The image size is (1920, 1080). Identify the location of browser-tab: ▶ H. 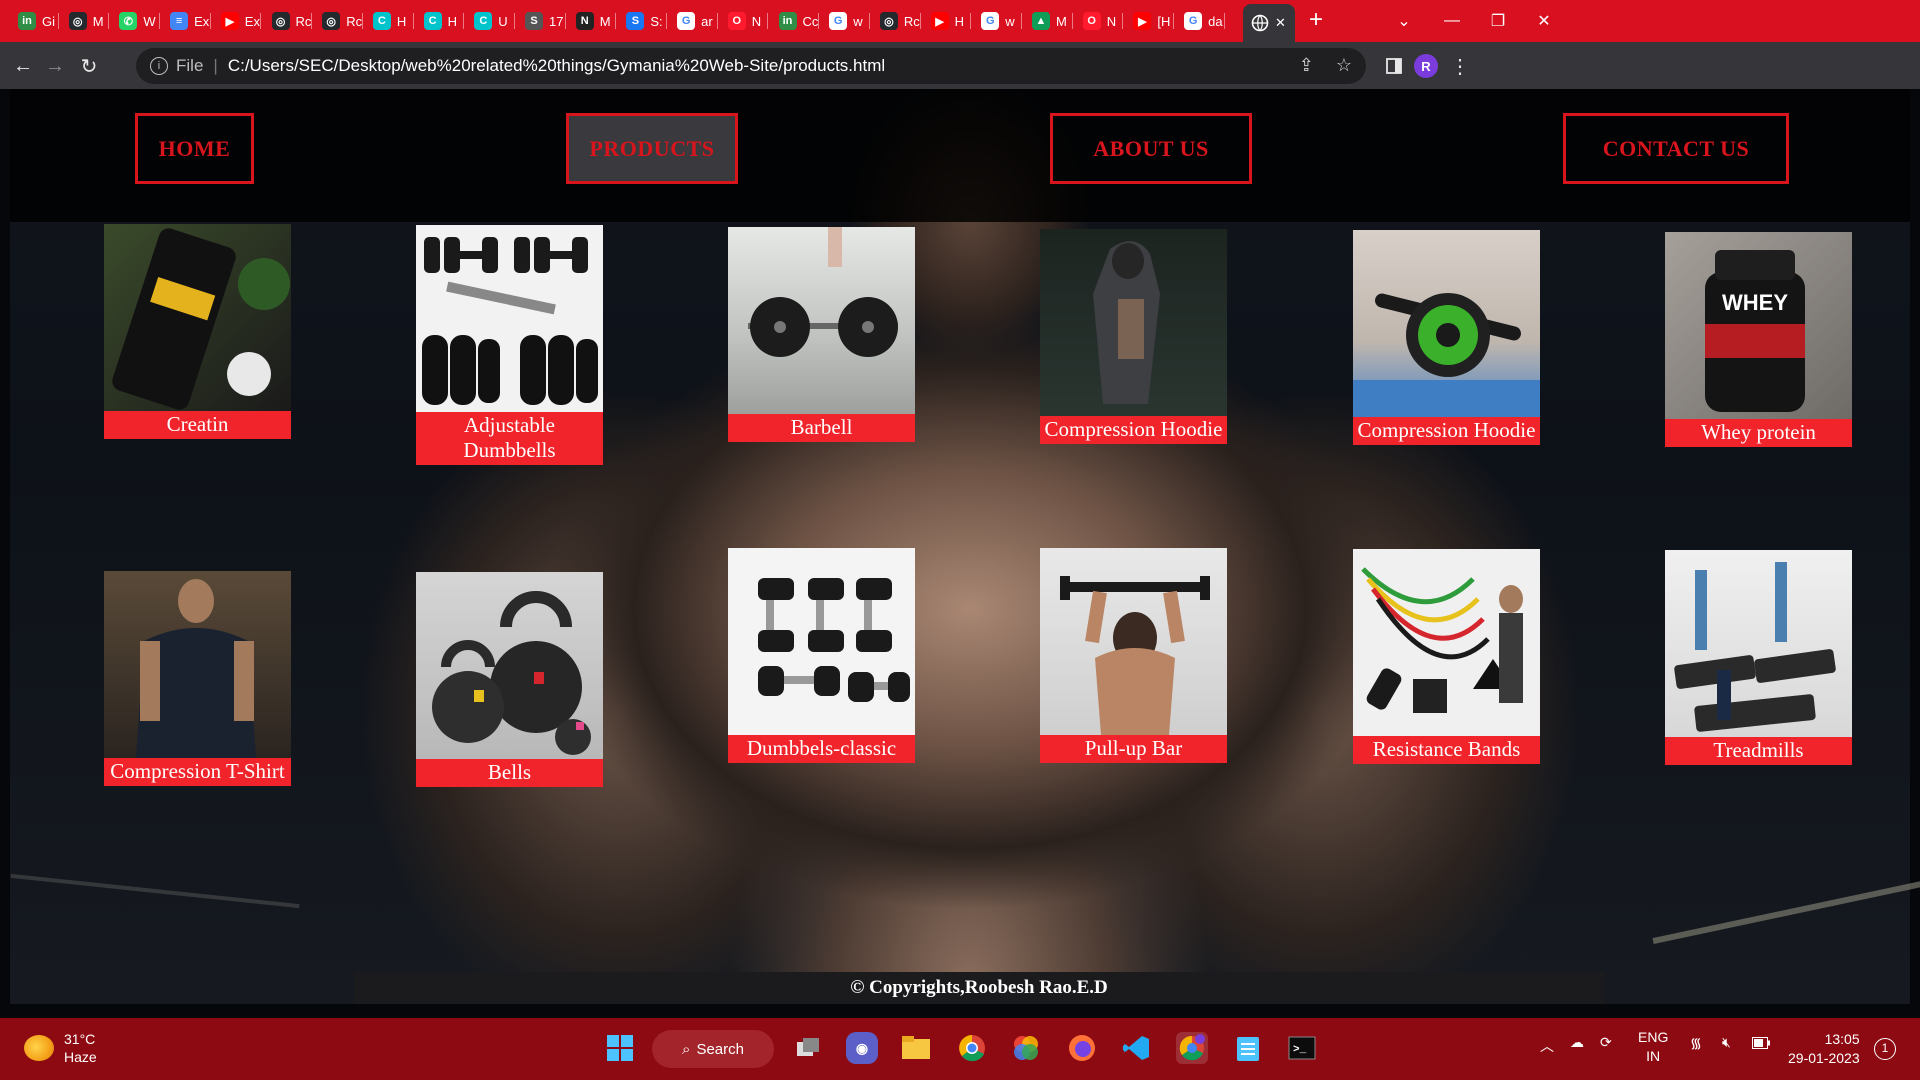
(946, 21).